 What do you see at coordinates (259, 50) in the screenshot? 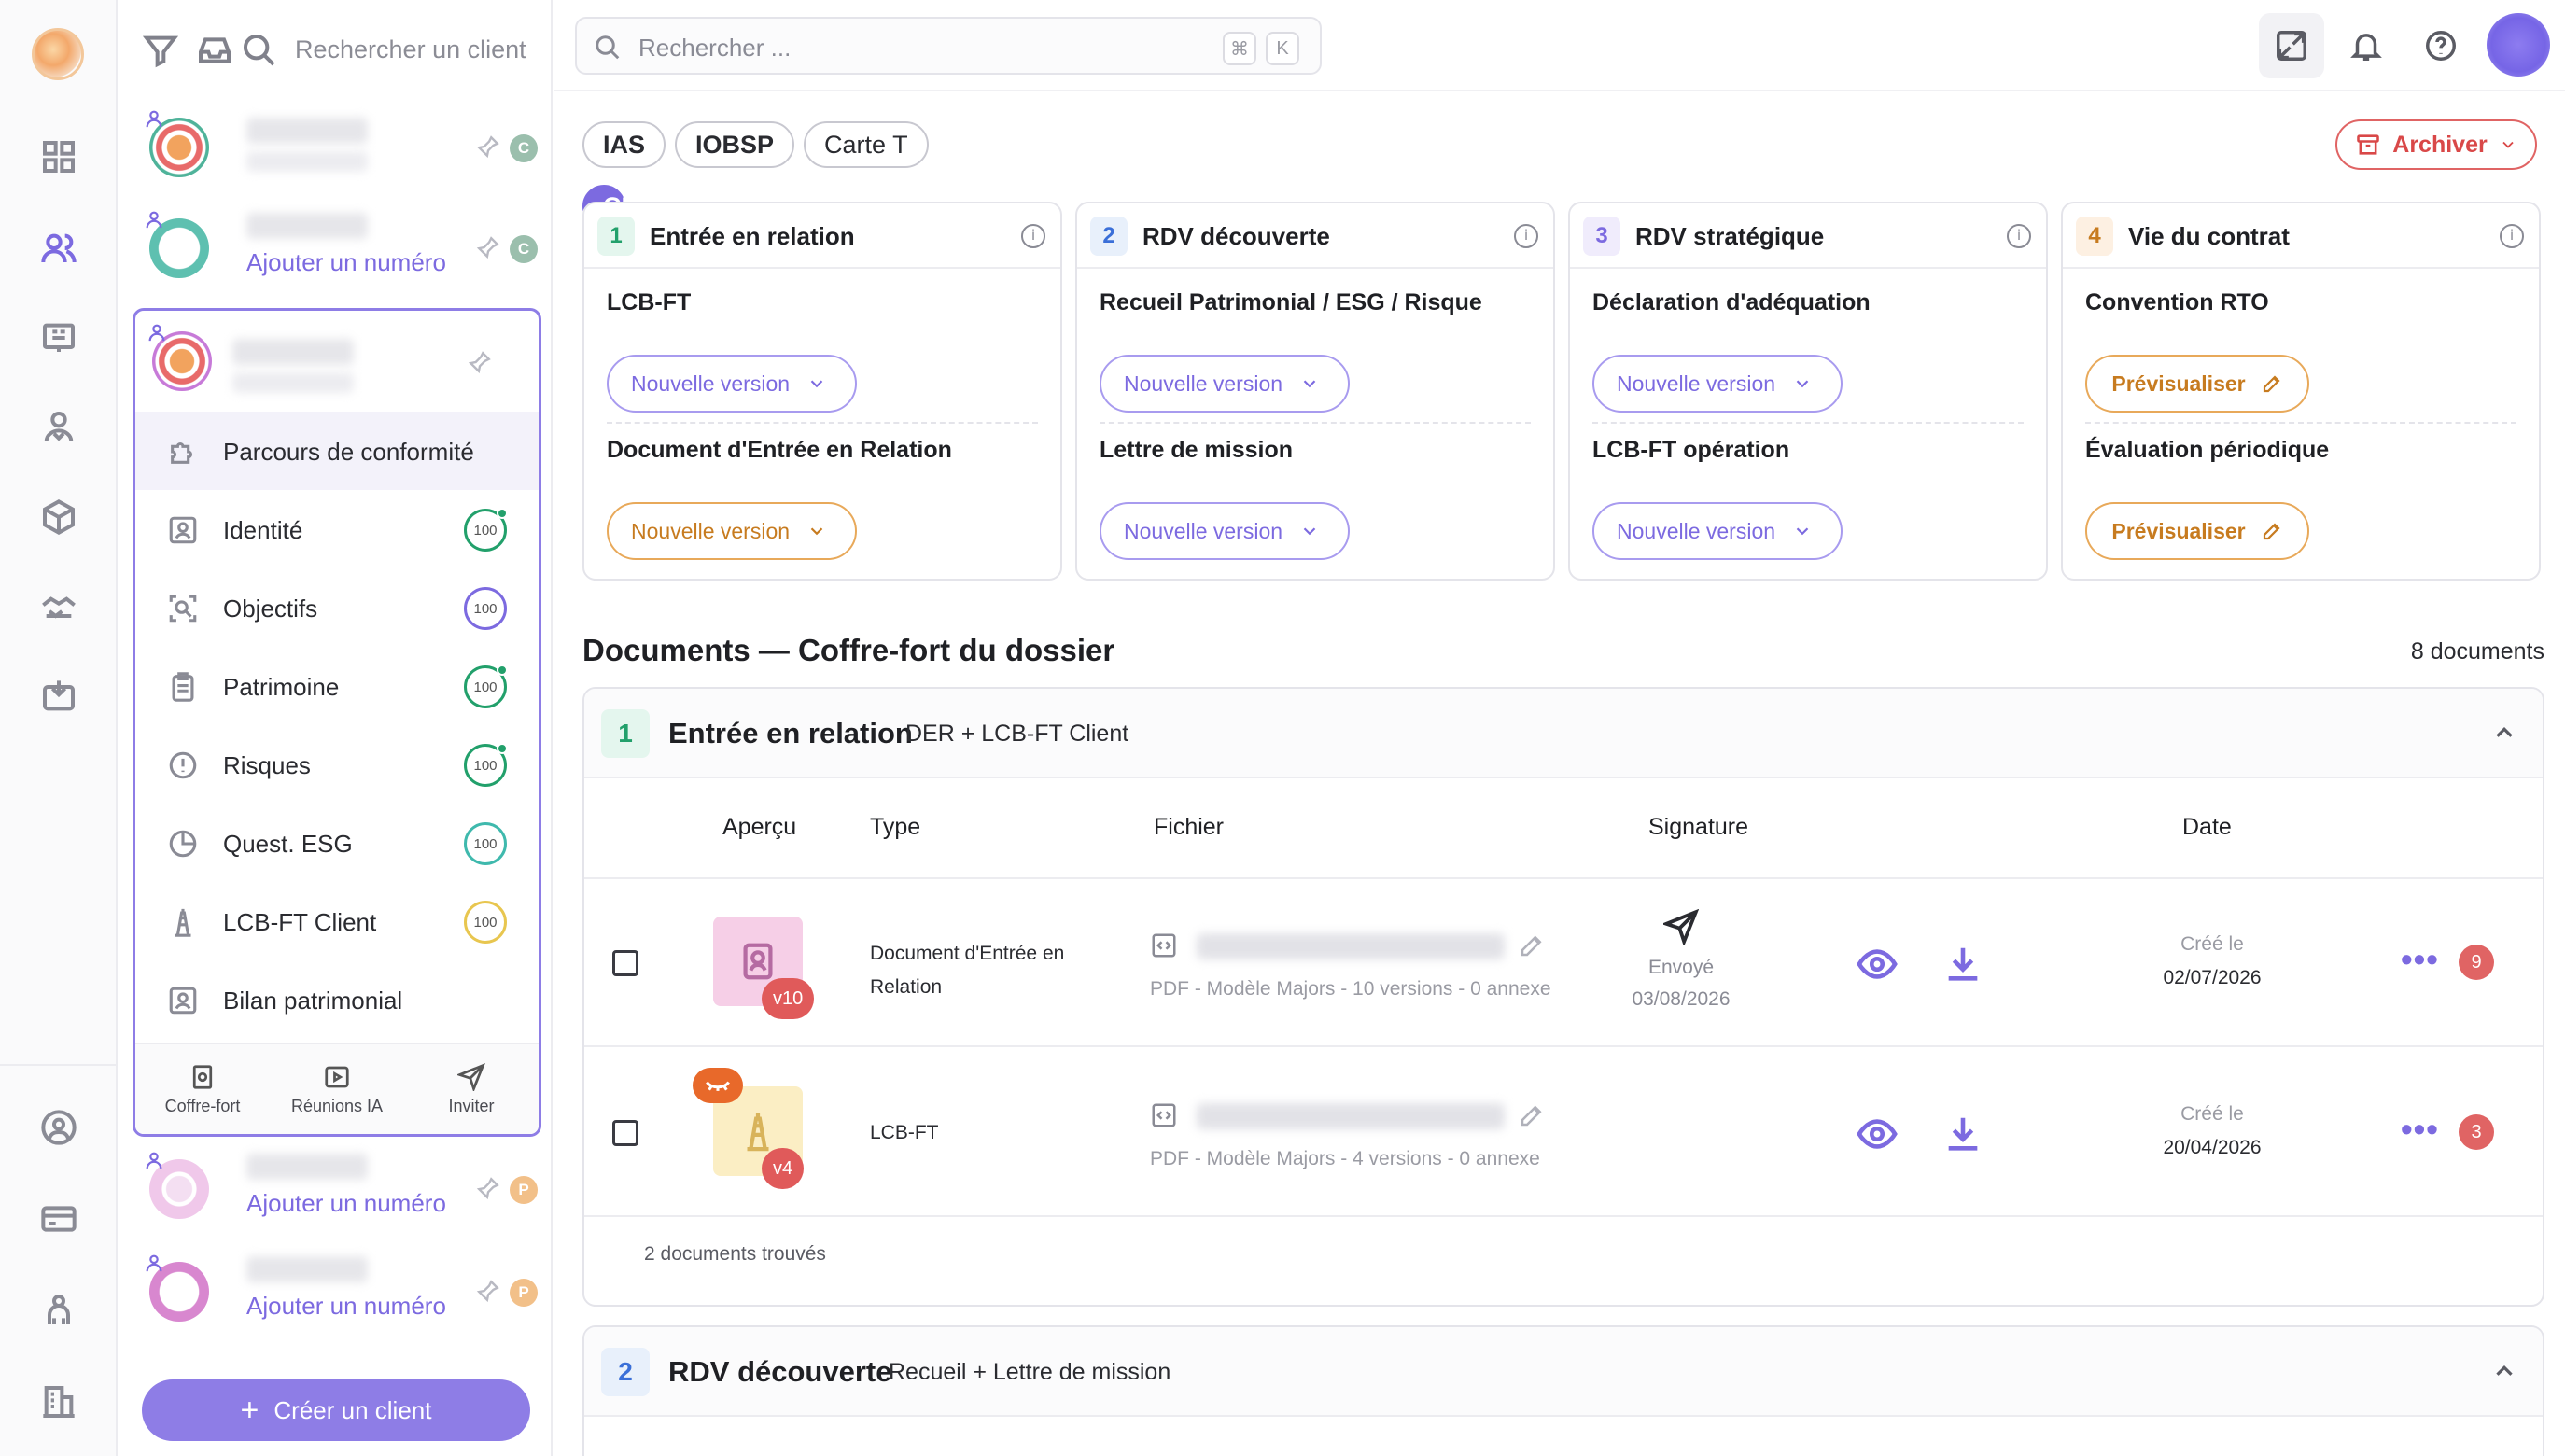
I see `search-icon` at bounding box center [259, 50].